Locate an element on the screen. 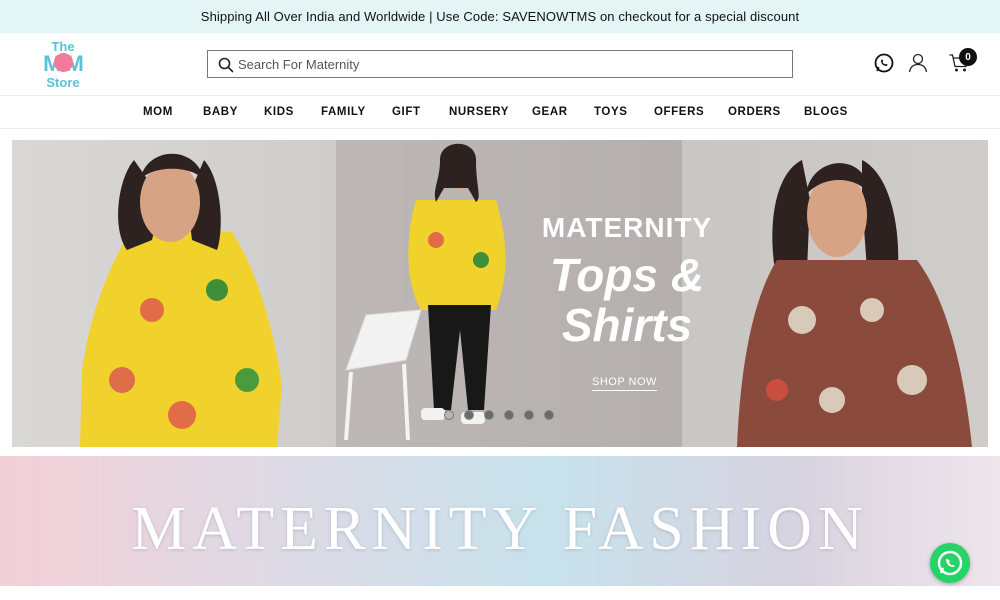 This screenshot has height=600, width=1000. search-input is located at coordinates (508, 64).